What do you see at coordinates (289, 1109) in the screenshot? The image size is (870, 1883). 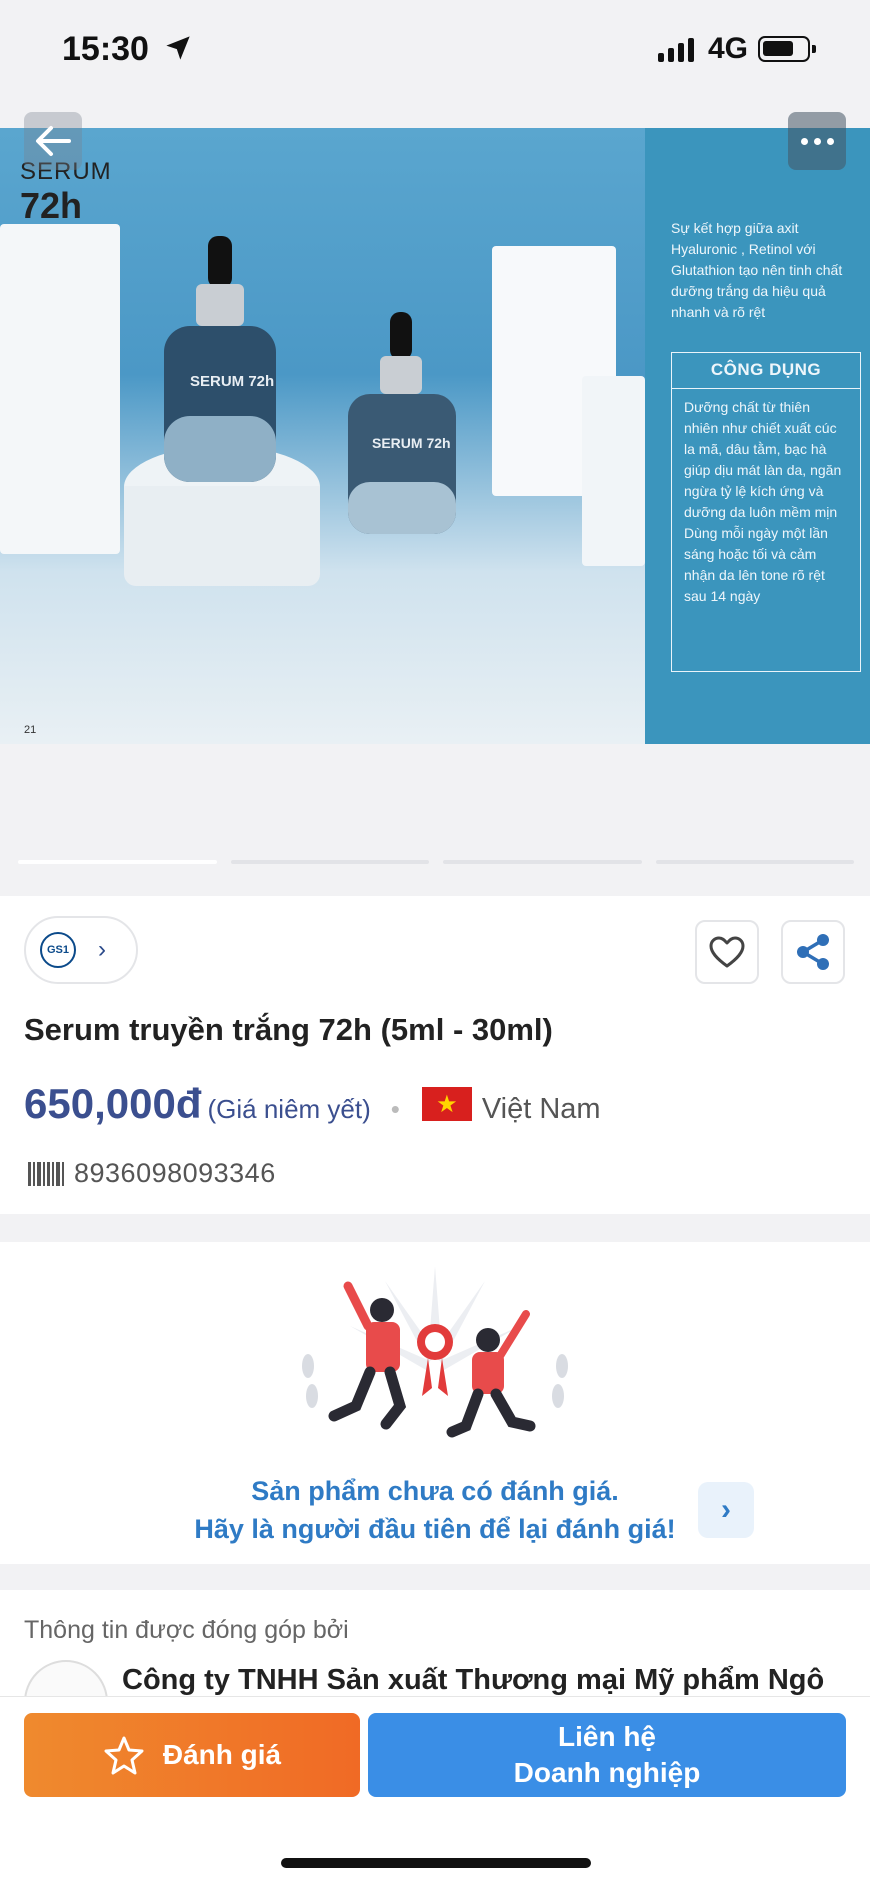 I see `price-note: (Giá niêm yết)` at bounding box center [289, 1109].